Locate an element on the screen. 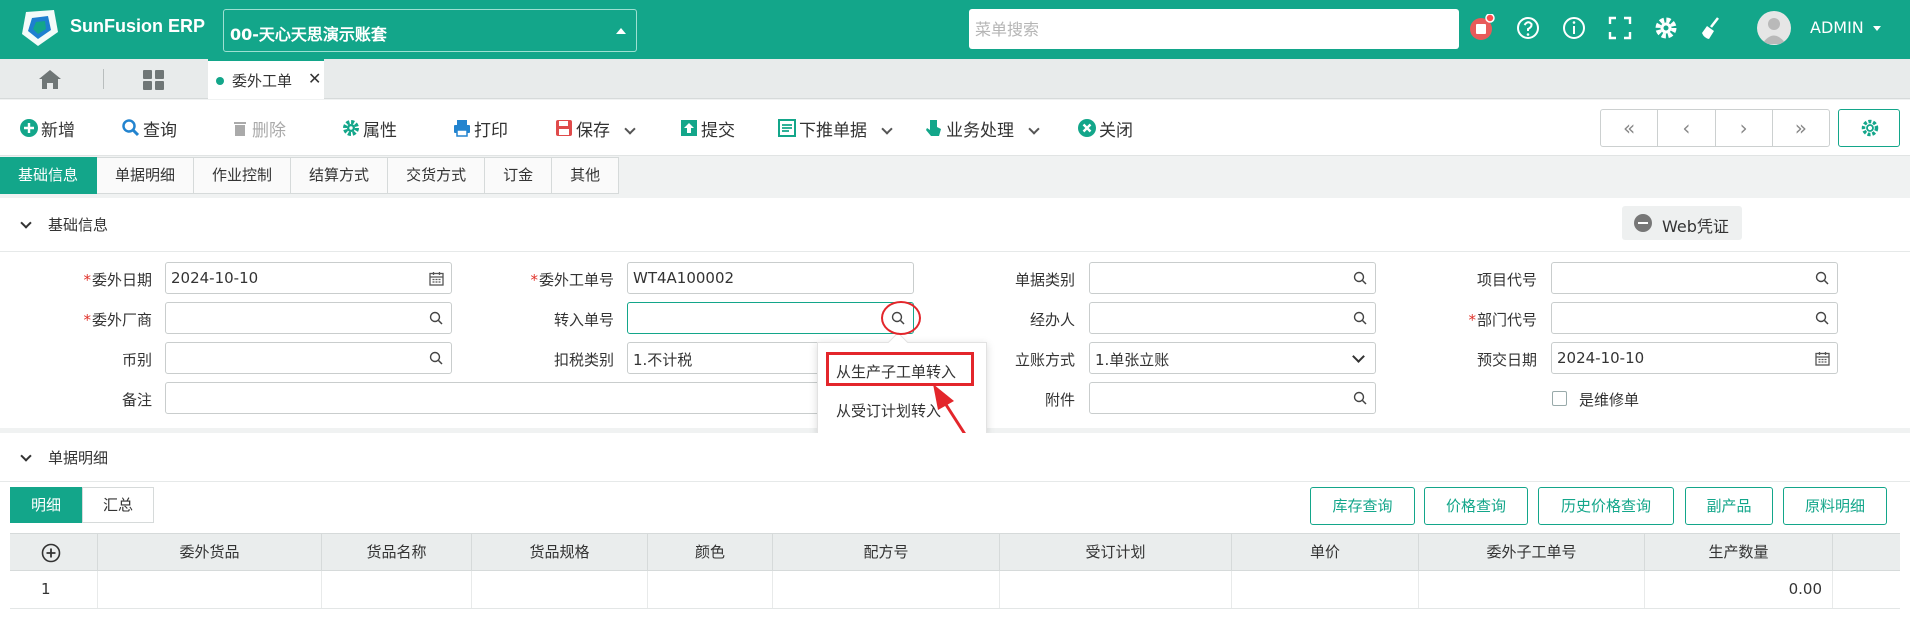 Image resolution: width=1910 pixels, height=630 pixels. settings-gear-icon is located at coordinates (1666, 28).